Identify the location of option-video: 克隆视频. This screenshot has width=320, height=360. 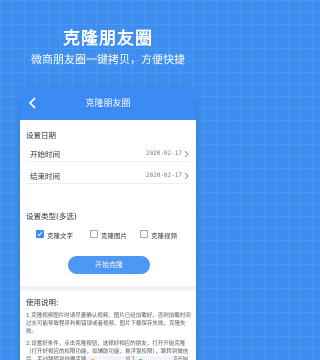
(164, 235).